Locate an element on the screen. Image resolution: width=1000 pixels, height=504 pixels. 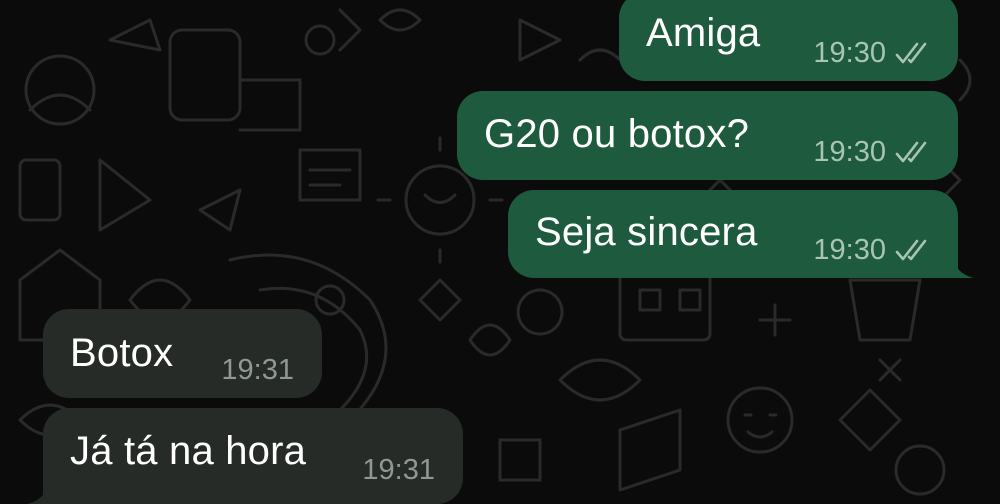
outgoing-message: G20 ou botox? 19:30 is located at coordinates (707, 135).